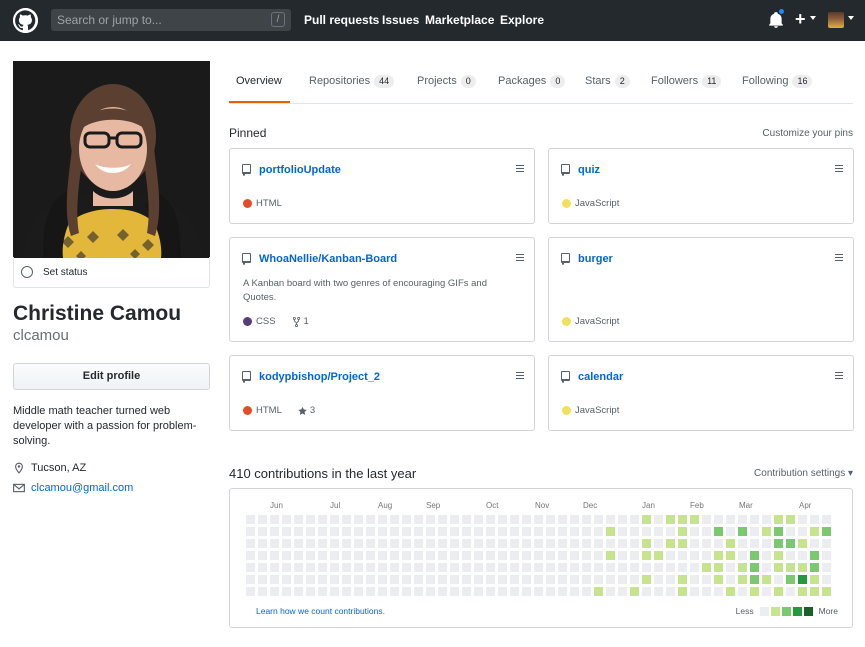 The width and height of the screenshot is (865, 647). I want to click on nav-pull-requests: Pull requests, so click(341, 20).